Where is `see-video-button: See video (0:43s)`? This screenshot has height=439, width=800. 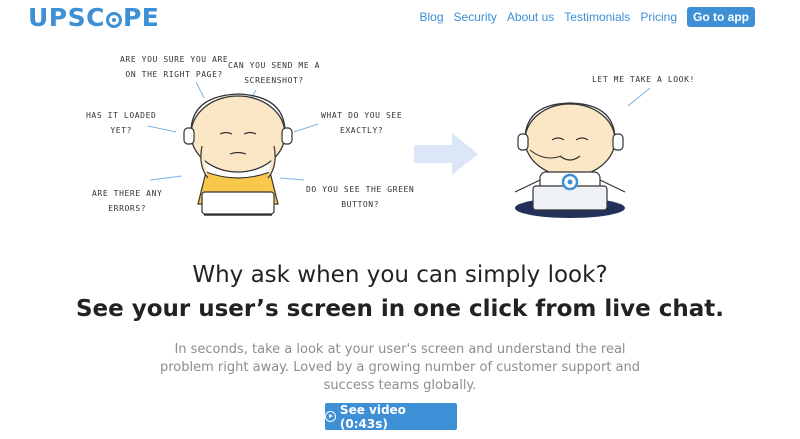 see-video-button: See video (0:43s) is located at coordinates (391, 416).